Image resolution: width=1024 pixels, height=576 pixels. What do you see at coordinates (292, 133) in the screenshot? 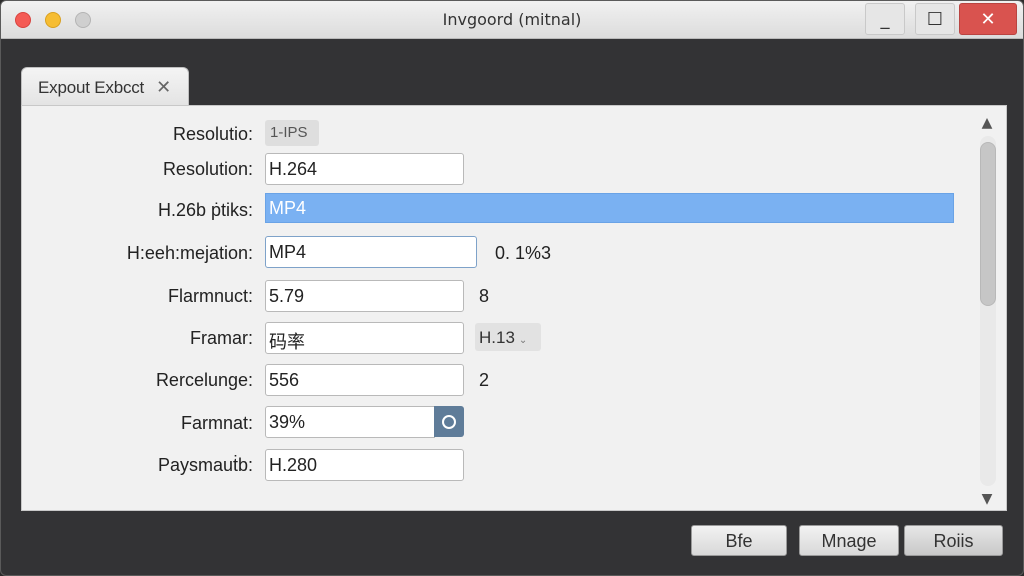
I see `ips-chip: 1-IPS` at bounding box center [292, 133].